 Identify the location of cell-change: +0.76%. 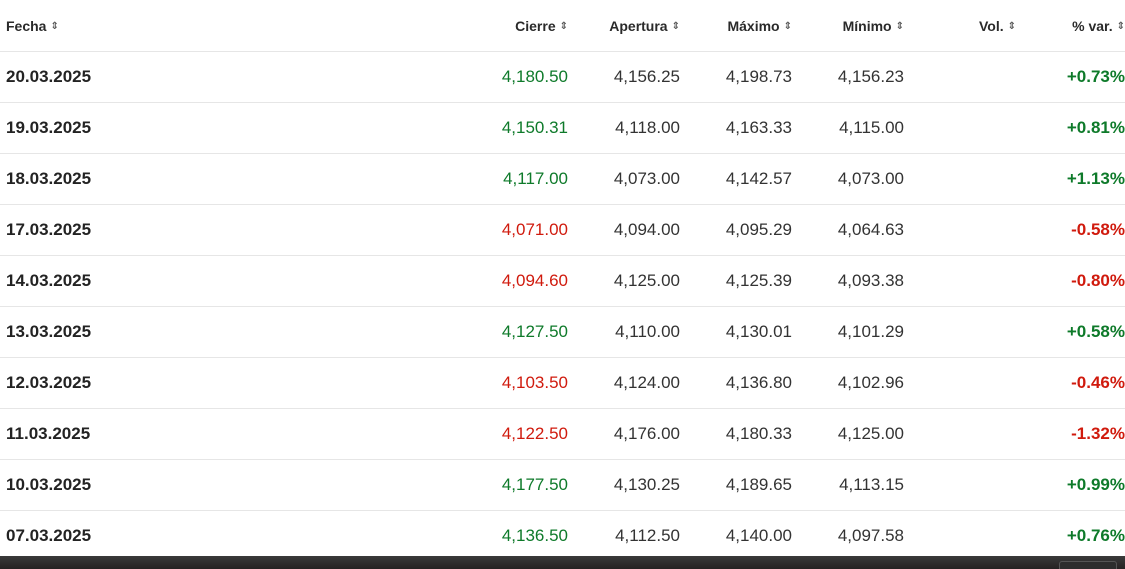
(1070, 536).